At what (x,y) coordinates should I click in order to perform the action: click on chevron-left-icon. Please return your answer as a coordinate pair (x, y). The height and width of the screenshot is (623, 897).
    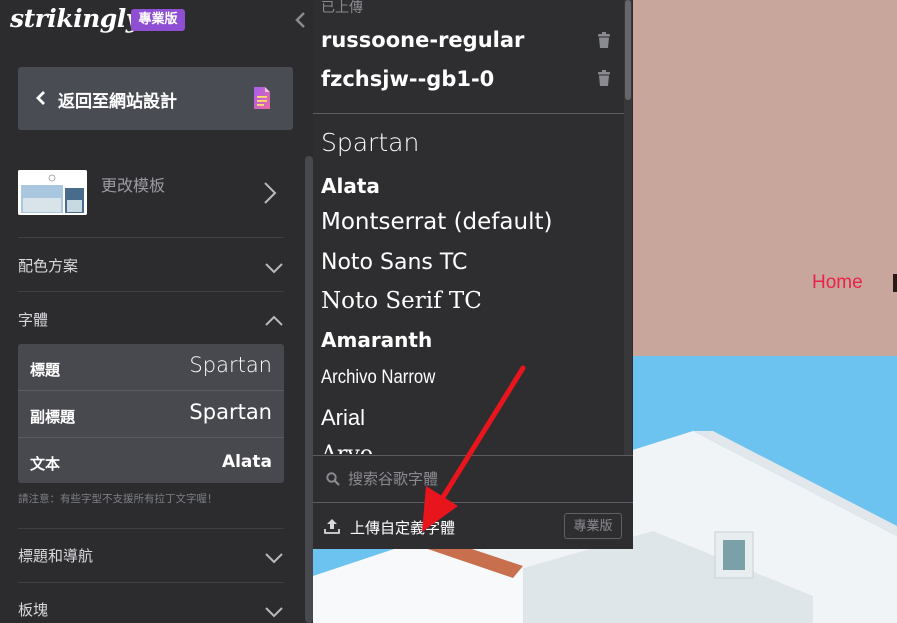
    Looking at the image, I should click on (40, 98).